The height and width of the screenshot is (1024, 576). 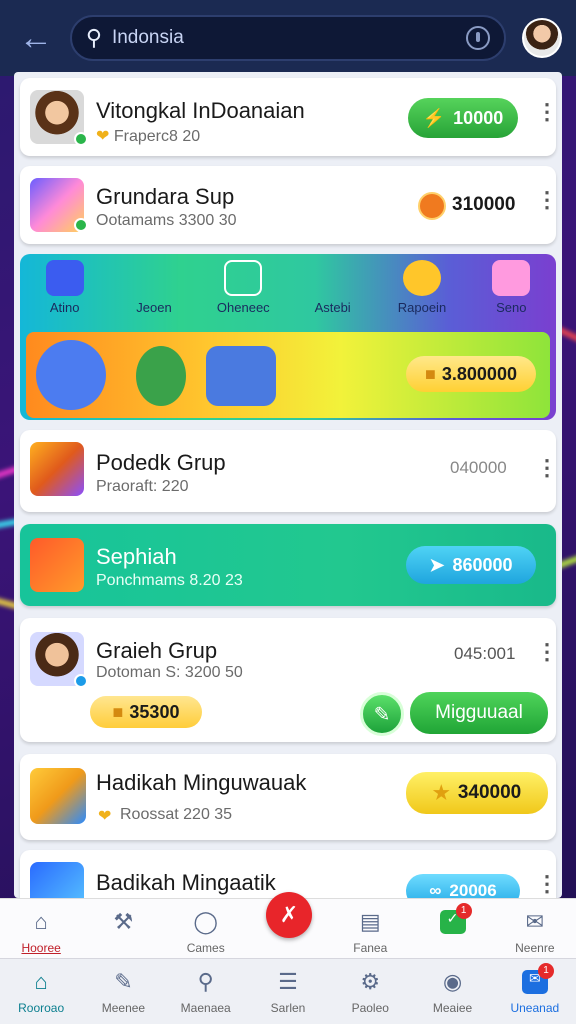 I want to click on category-label: Rapoein, so click(x=422, y=307).